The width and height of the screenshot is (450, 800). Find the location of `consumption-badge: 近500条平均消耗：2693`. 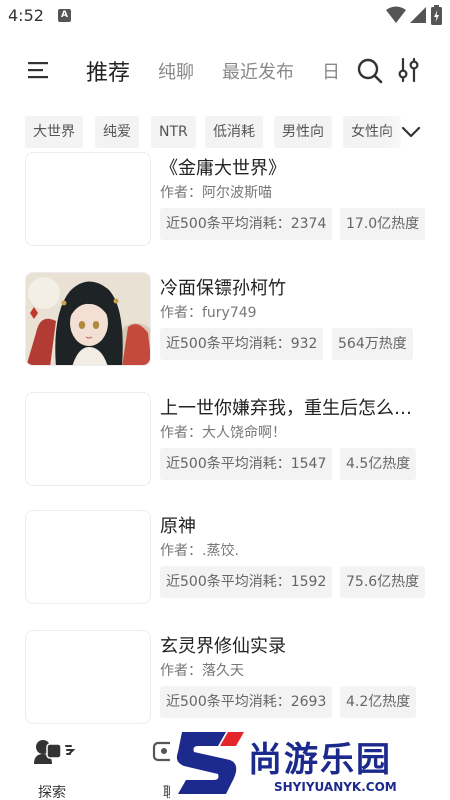

consumption-badge: 近500条平均消耗：2693 is located at coordinates (246, 702).